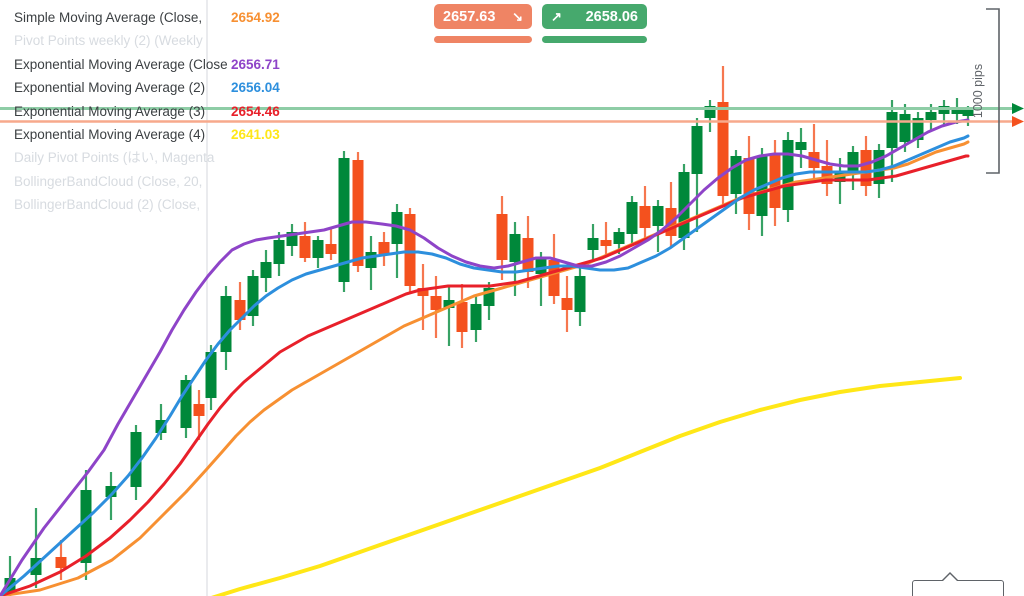  Describe the element at coordinates (594, 39) in the screenshot. I see `ask-strength-bar` at that location.